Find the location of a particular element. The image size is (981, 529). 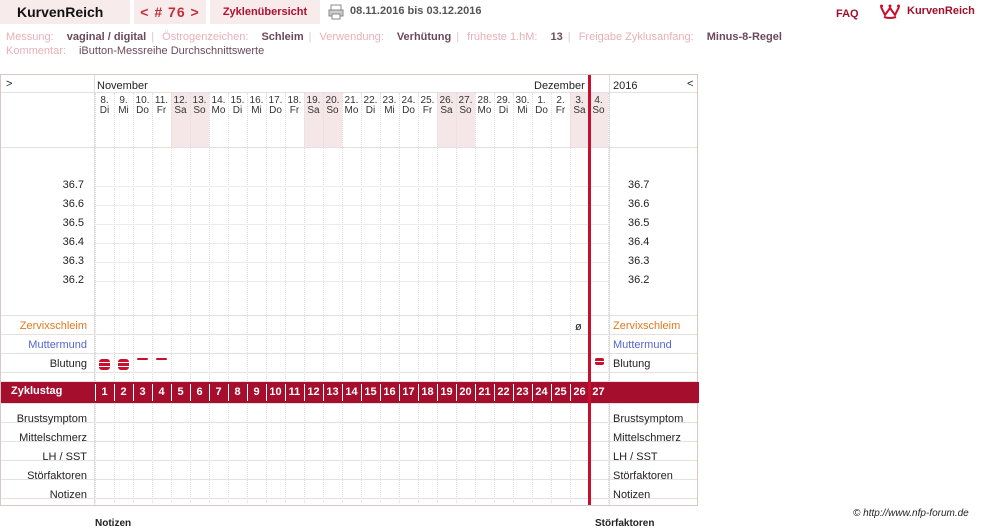

weekday: Do is located at coordinates (408, 110).